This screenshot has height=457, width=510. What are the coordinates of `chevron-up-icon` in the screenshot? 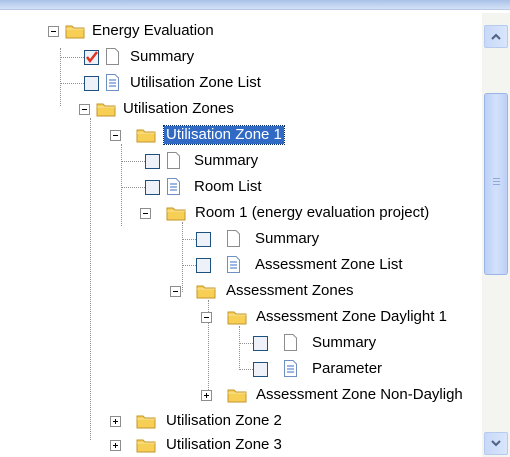 It's located at (496, 36).